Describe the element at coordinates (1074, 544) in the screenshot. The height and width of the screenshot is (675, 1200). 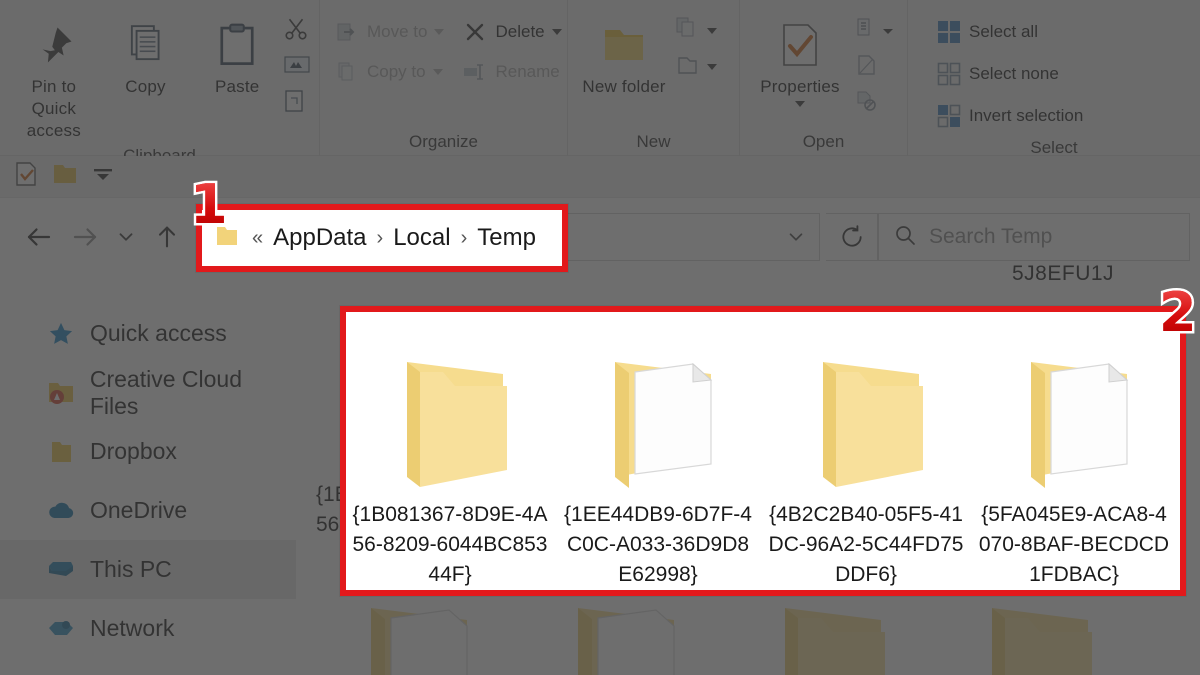
I see `list-item-label: {5FA045E9-ACA8-4070-8BAF-BECDCD1FDBAC}` at that location.